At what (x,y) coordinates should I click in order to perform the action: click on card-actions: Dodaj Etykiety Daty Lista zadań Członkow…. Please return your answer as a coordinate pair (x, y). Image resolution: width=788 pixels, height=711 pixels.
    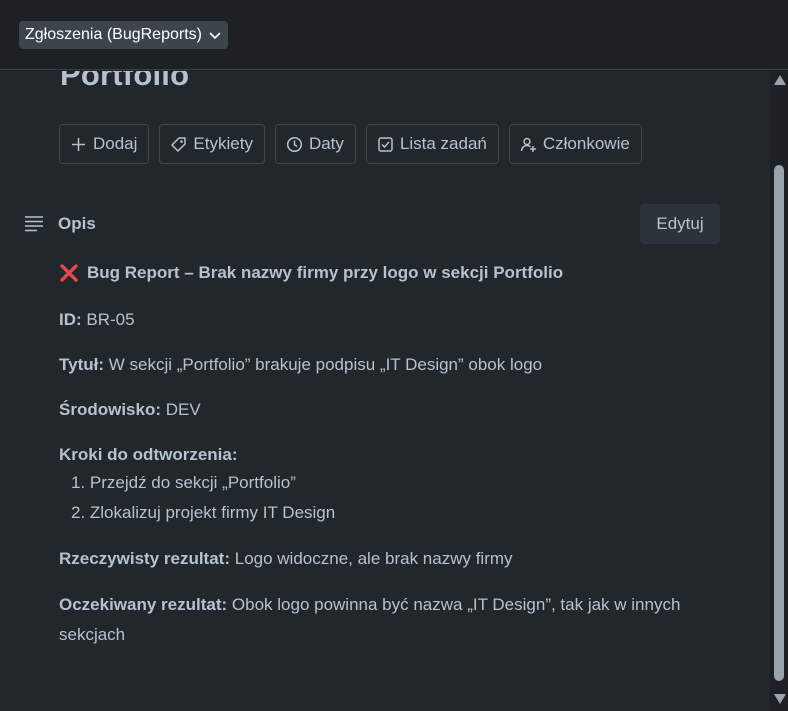
    Looking at the image, I should click on (350, 144).